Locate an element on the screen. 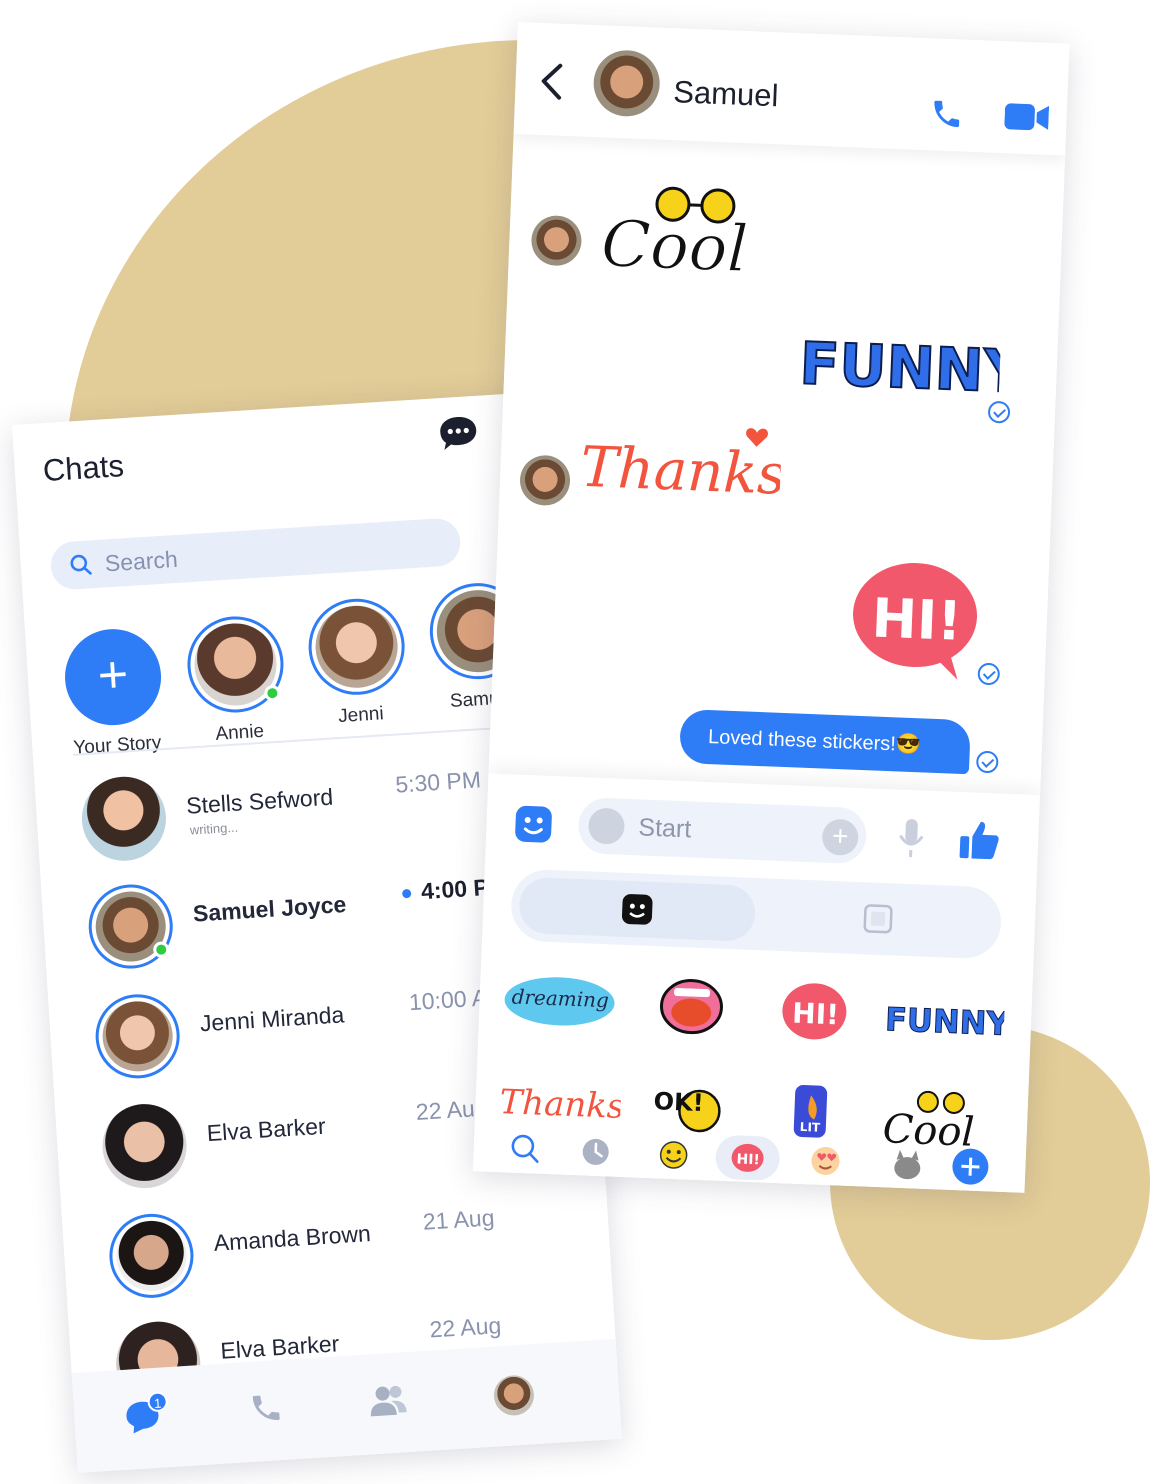 The image size is (1155, 1484). sticker-grid: dreaming HI! FUNNY Thanks OK! LIT Cool is located at coordinates (755, 1057).